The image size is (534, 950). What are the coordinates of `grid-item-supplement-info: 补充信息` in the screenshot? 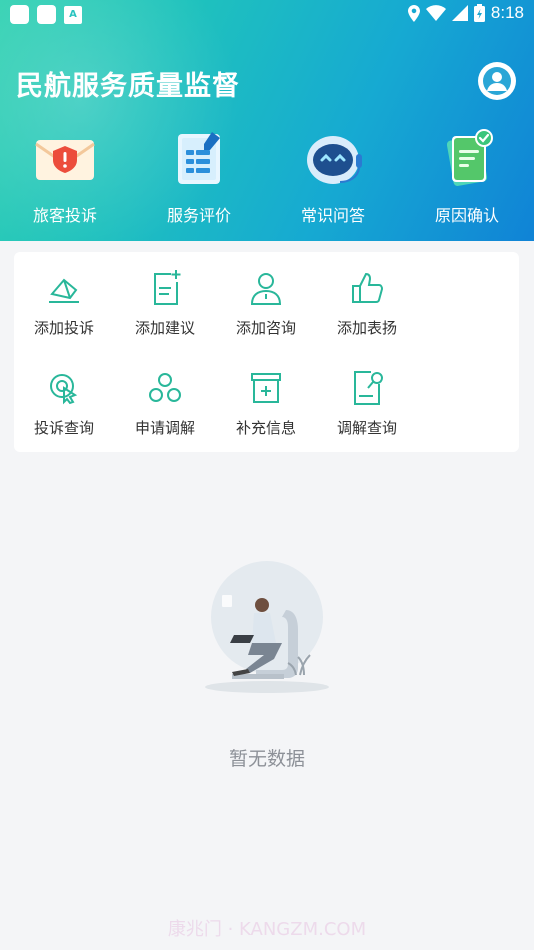 It's located at (266, 403).